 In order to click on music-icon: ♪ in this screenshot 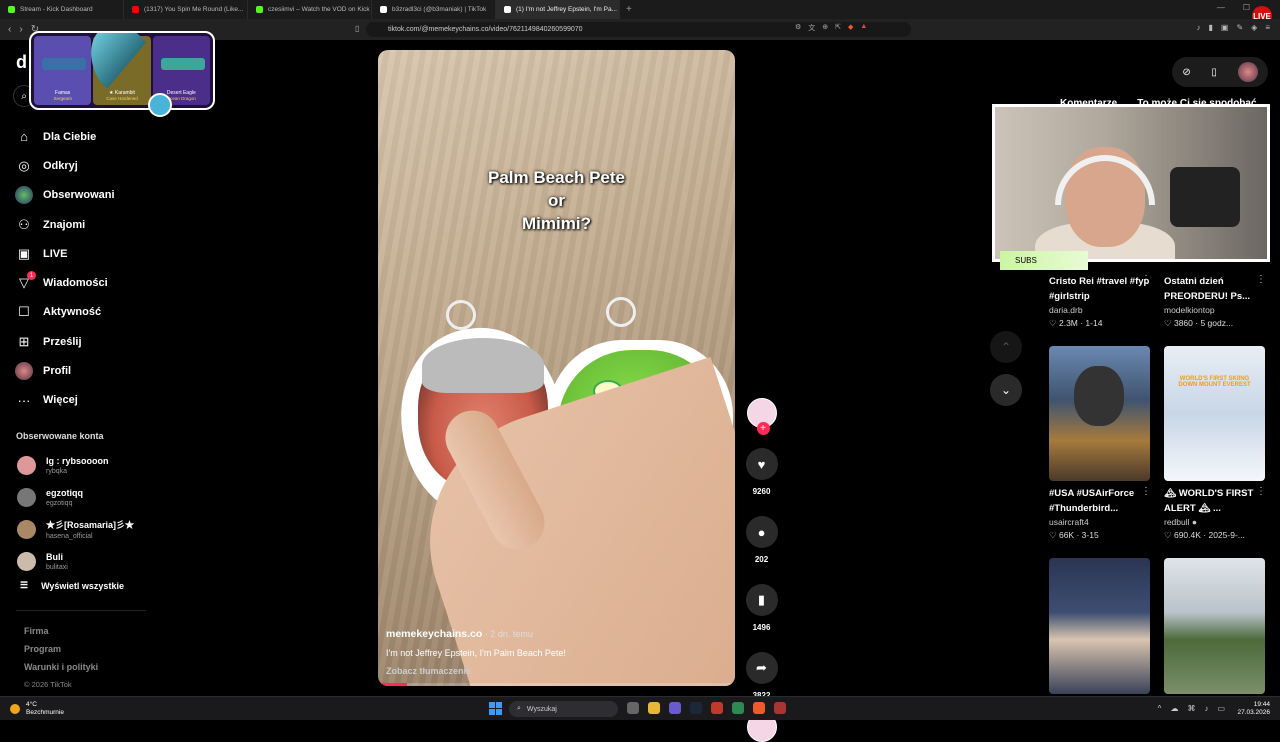, I will do `click(1199, 27)`.